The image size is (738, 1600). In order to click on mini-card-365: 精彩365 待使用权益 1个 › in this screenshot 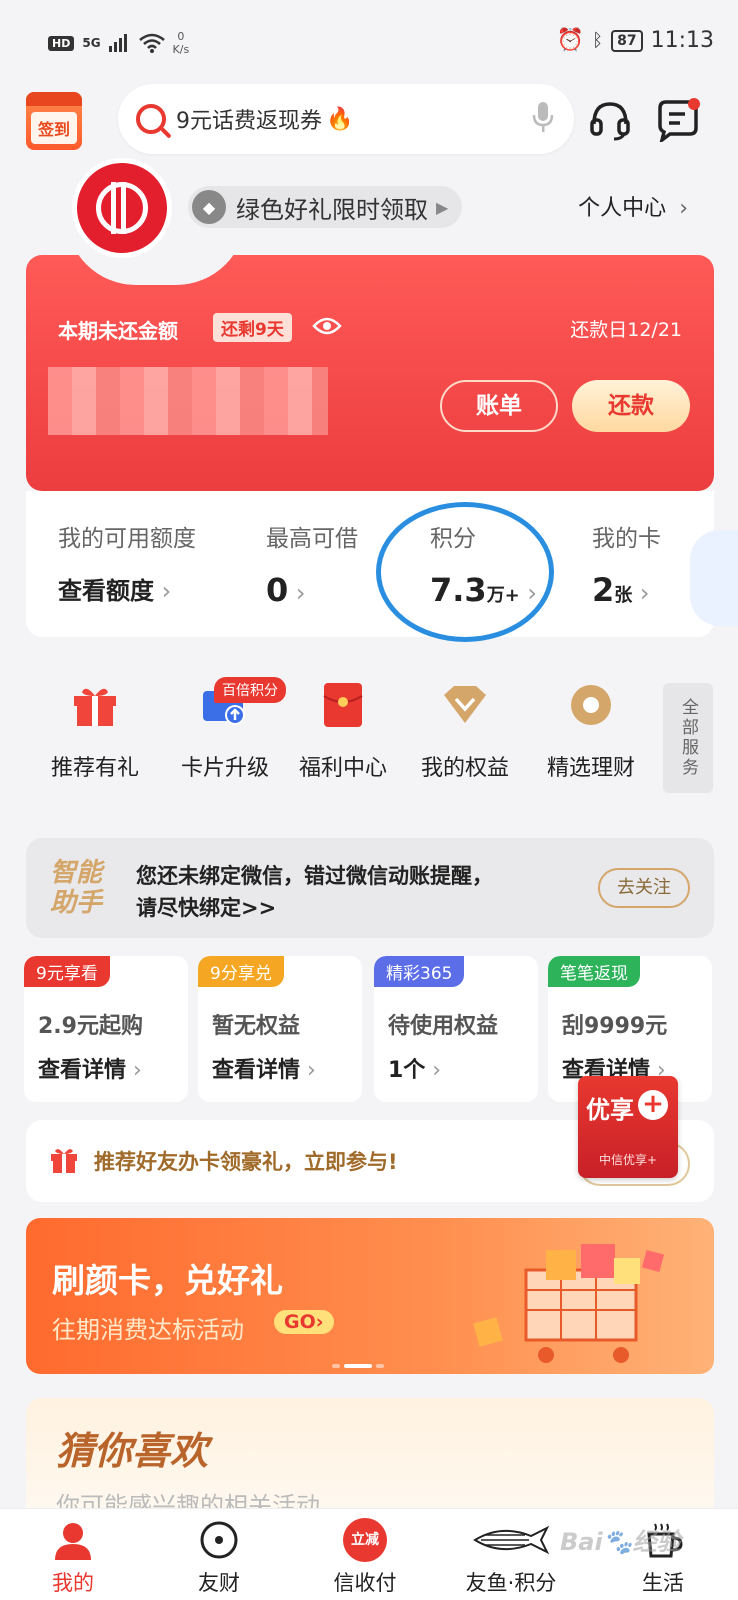, I will do `click(456, 1029)`.